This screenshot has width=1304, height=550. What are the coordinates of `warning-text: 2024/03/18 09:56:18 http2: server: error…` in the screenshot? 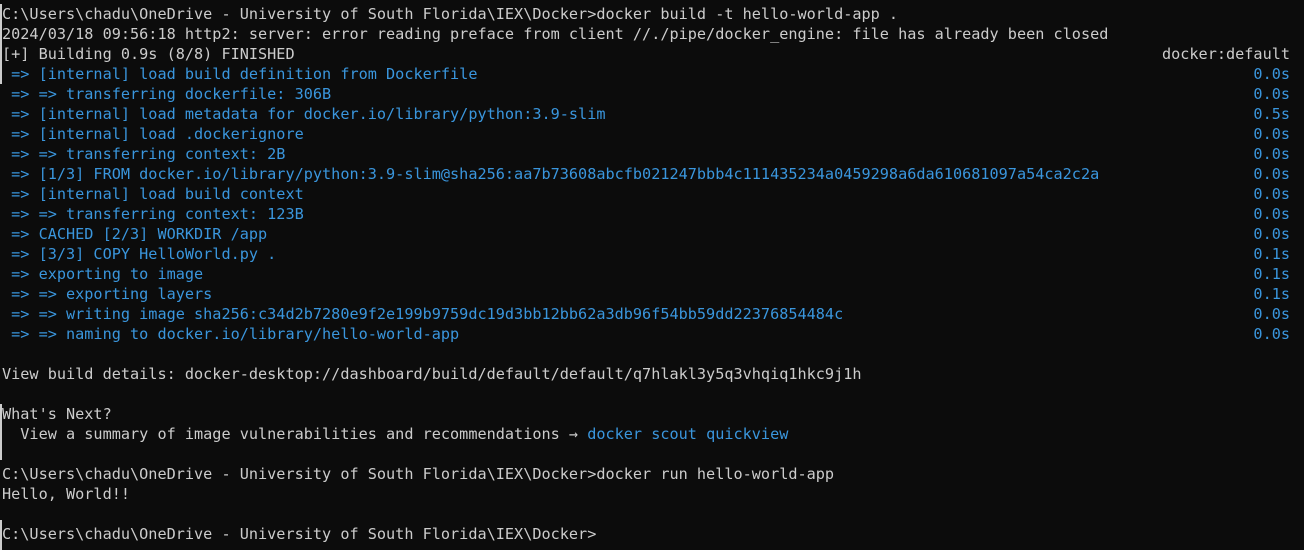 It's located at (555, 34).